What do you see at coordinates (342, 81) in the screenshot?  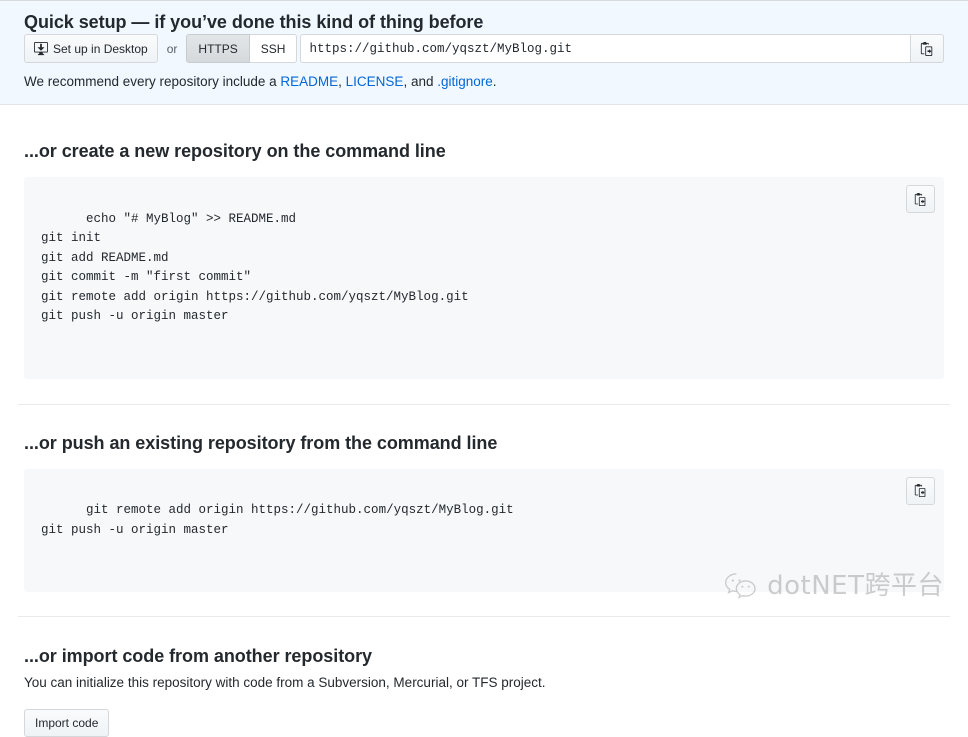 I see `recommend-sep-1: ,` at bounding box center [342, 81].